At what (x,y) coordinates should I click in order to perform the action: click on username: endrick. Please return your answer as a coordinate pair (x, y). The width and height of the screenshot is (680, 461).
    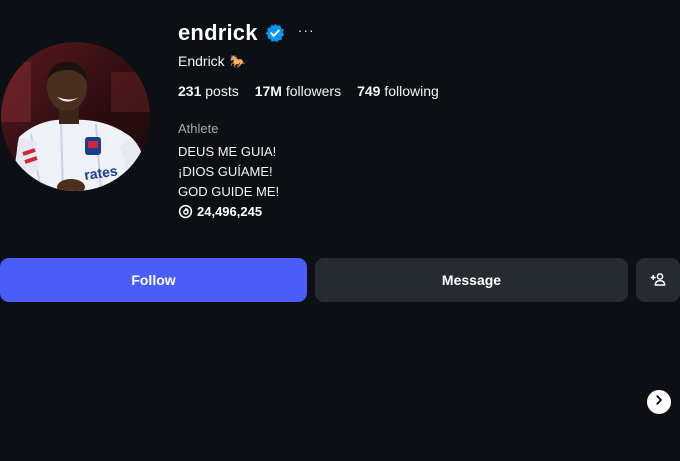
    Looking at the image, I should click on (218, 32).